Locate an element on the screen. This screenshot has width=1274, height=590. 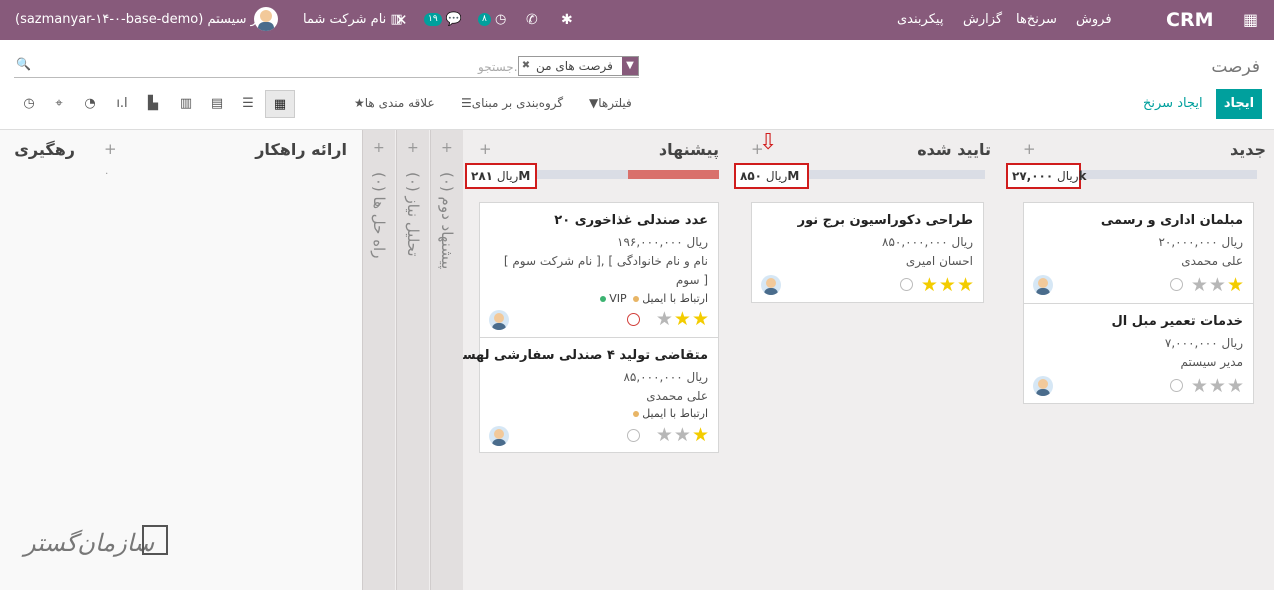
messaging-menu: ۱۹ 💬 is located at coordinates (443, 20).